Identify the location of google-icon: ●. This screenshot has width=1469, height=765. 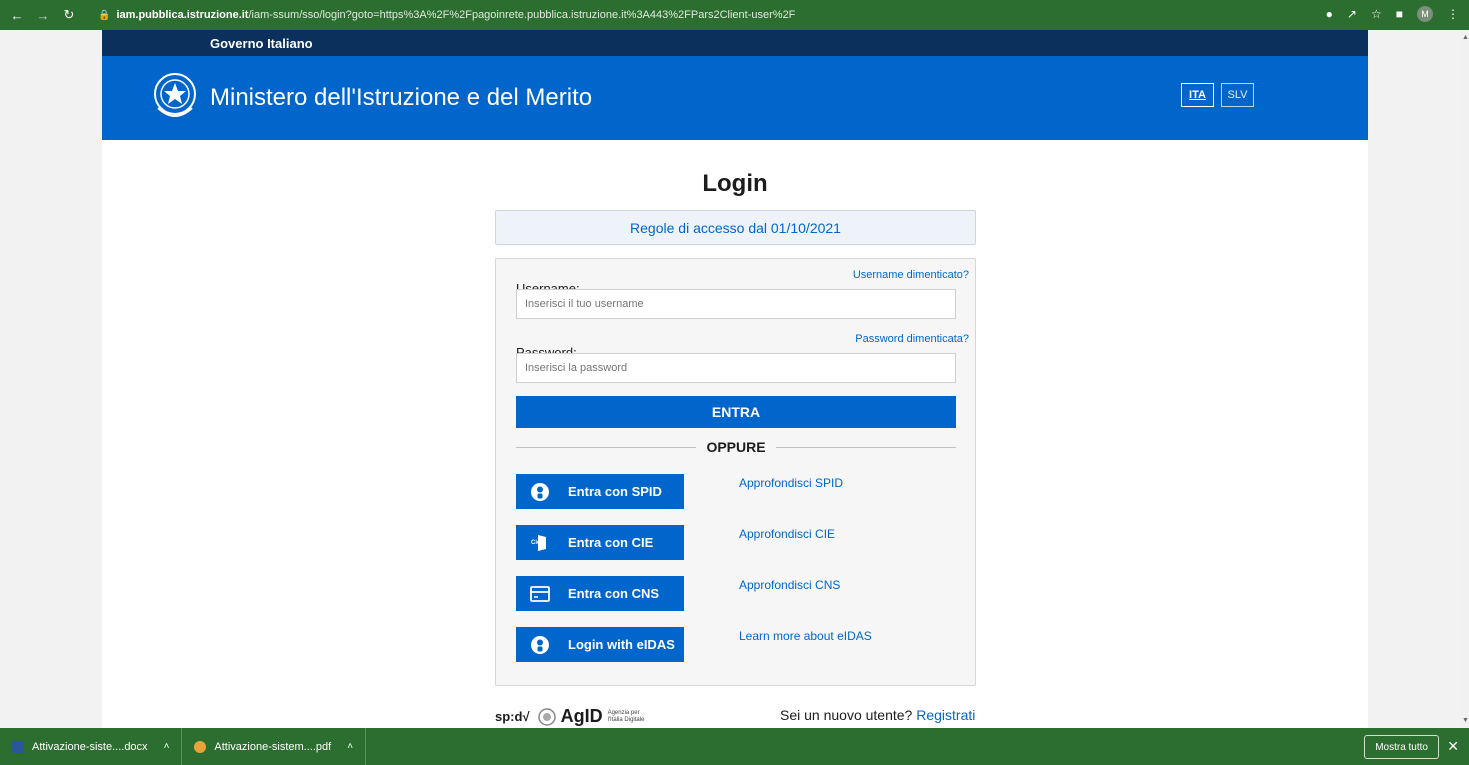
(1329, 14).